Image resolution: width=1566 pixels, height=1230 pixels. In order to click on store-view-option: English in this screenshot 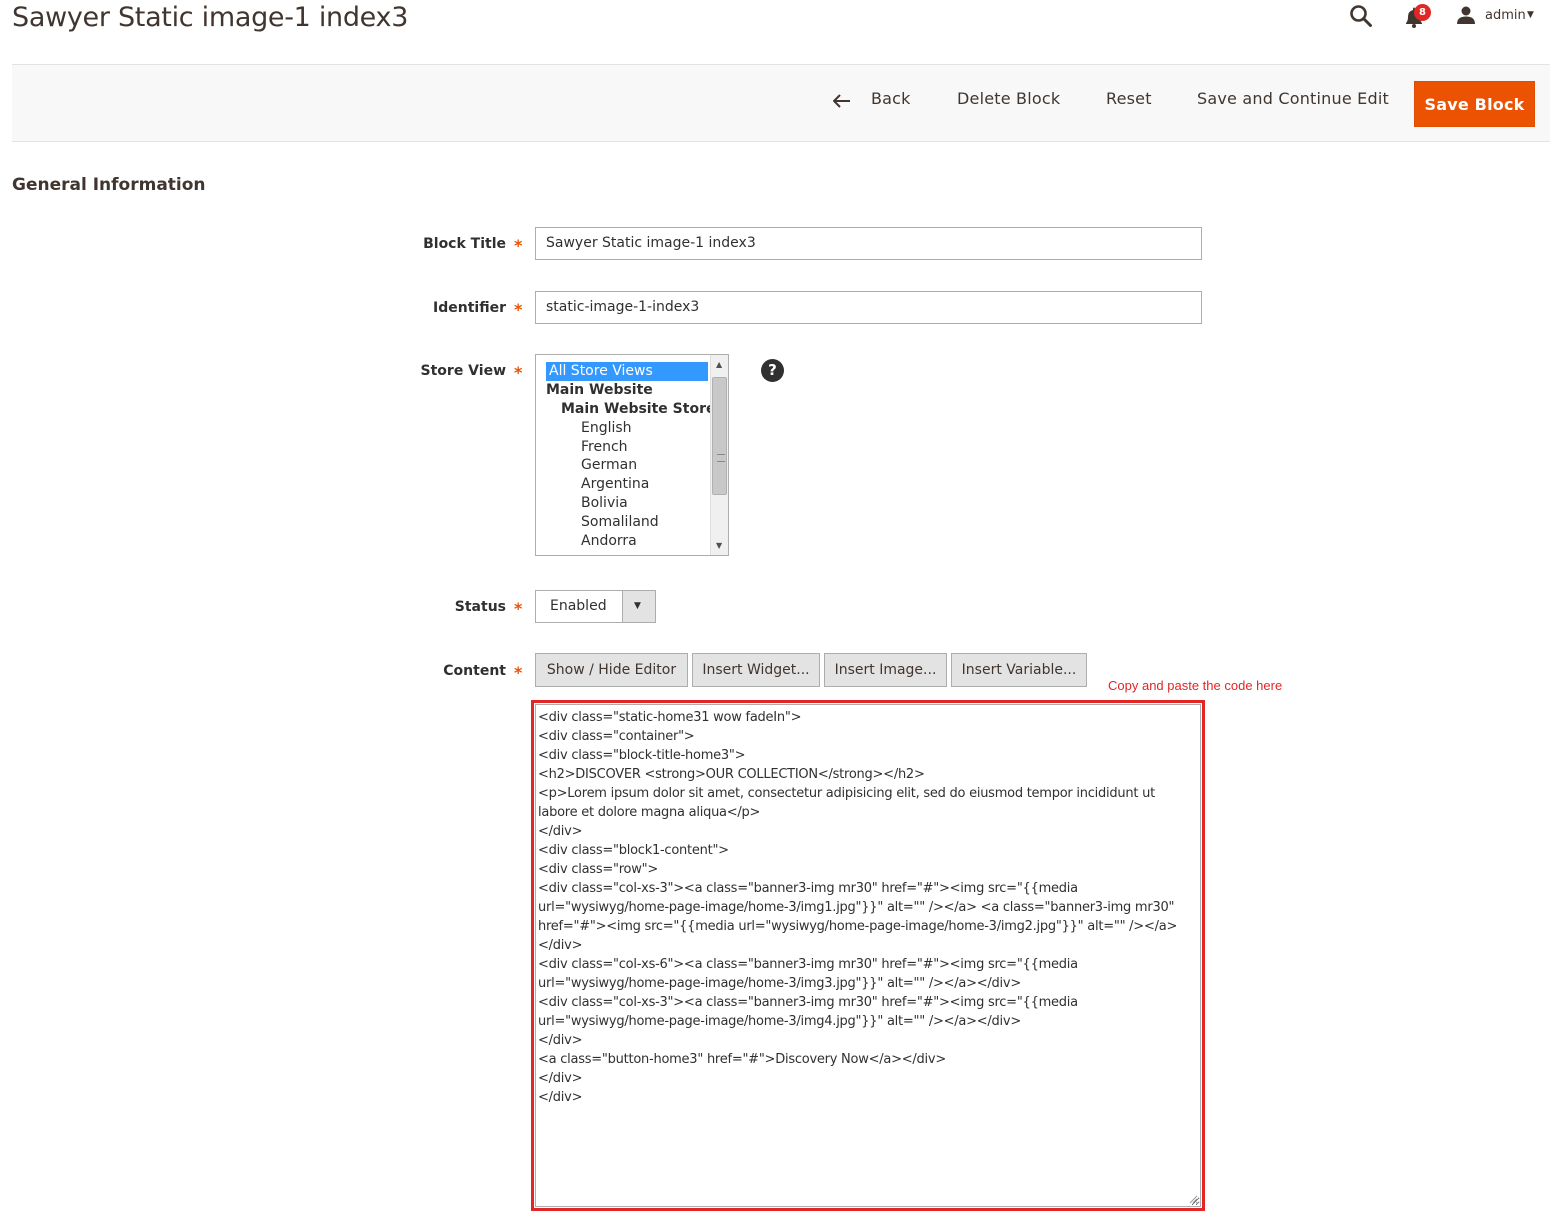, I will do `click(627, 428)`.